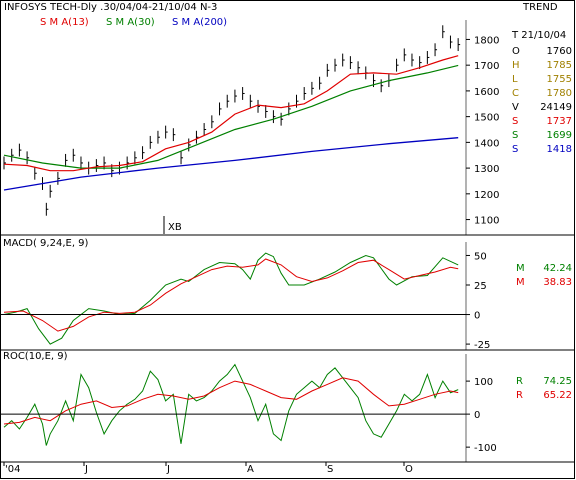 The width and height of the screenshot is (576, 480). Describe the element at coordinates (480, 286) in the screenshot. I see `macd-tick-label: 25` at that location.